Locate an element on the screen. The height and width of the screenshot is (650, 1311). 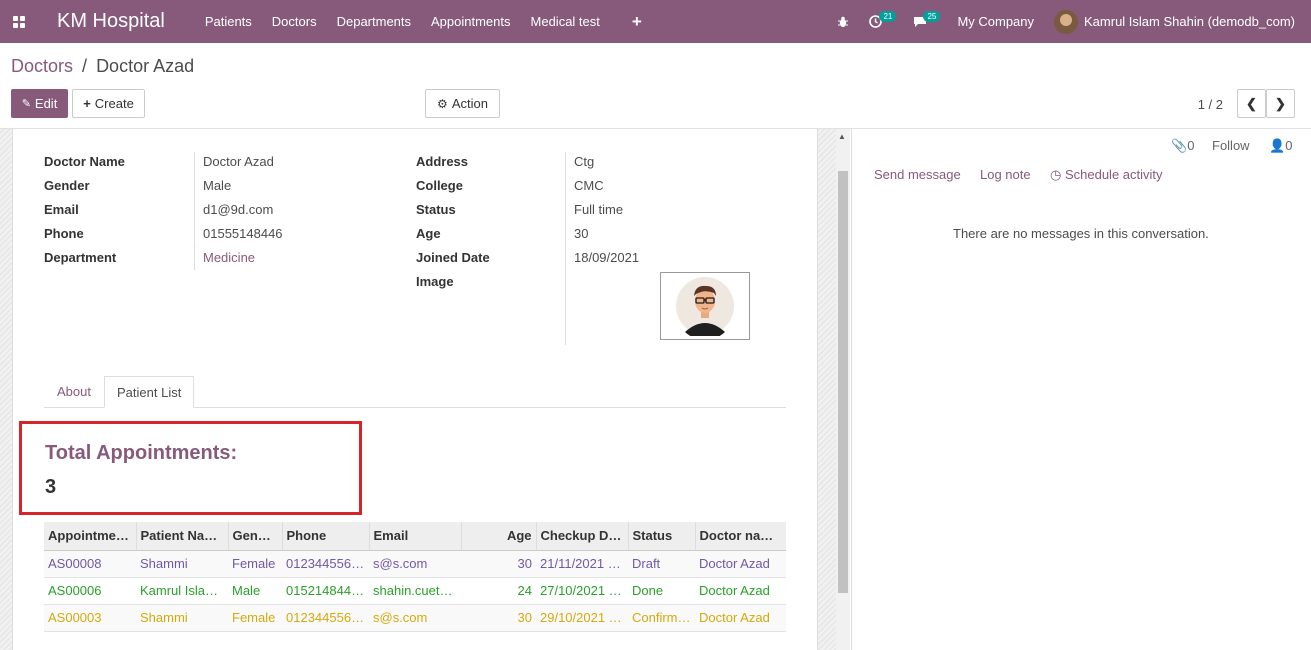
cell-status: Draft is located at coordinates (661, 564).